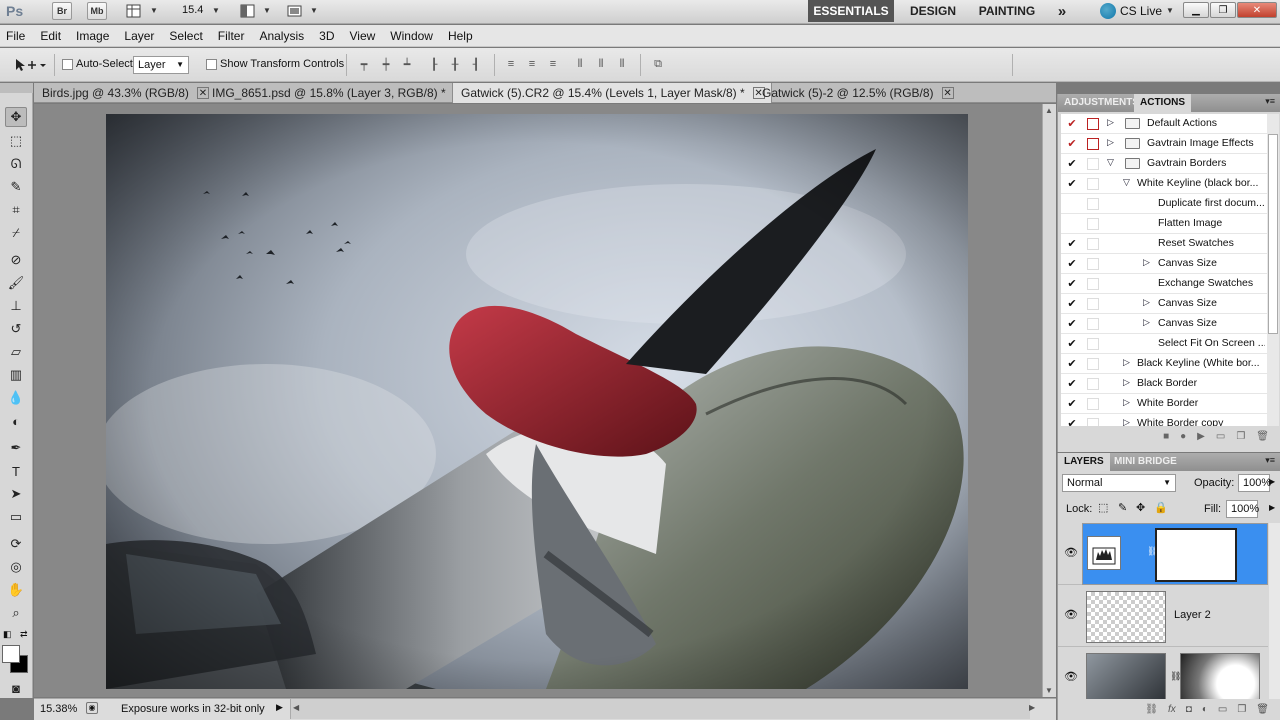 Image resolution: width=1280 pixels, height=720 pixels. I want to click on tools-panel-header, so click(16, 88).